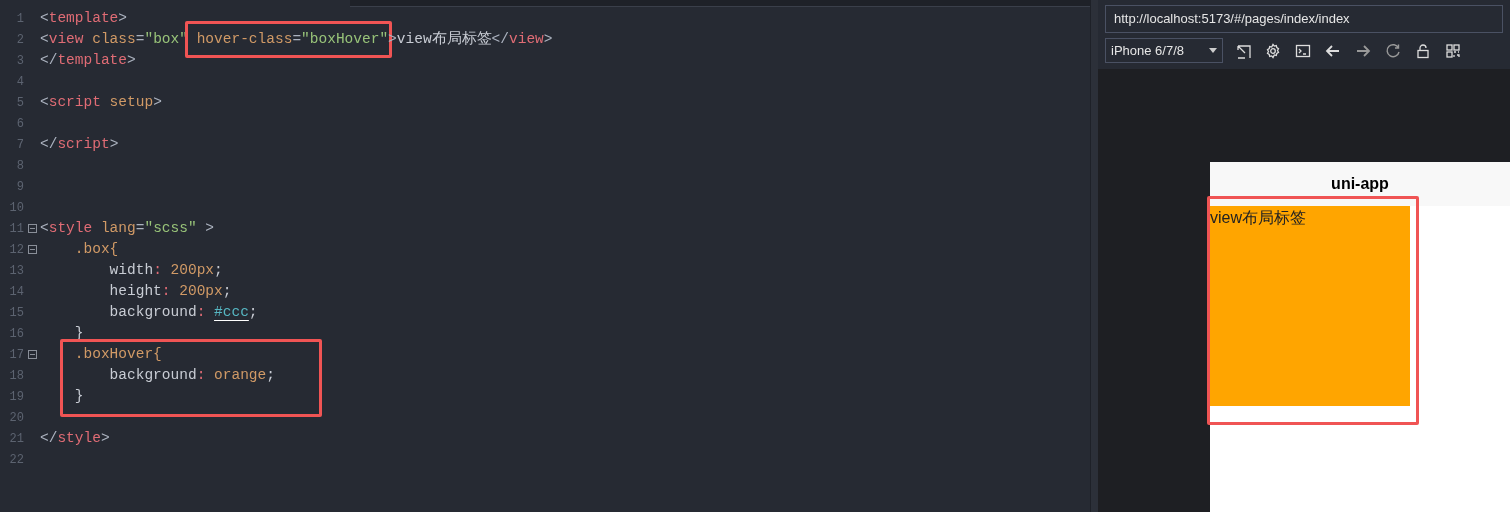  Describe the element at coordinates (79, 144) in the screenshot. I see `code-line: </script>` at that location.